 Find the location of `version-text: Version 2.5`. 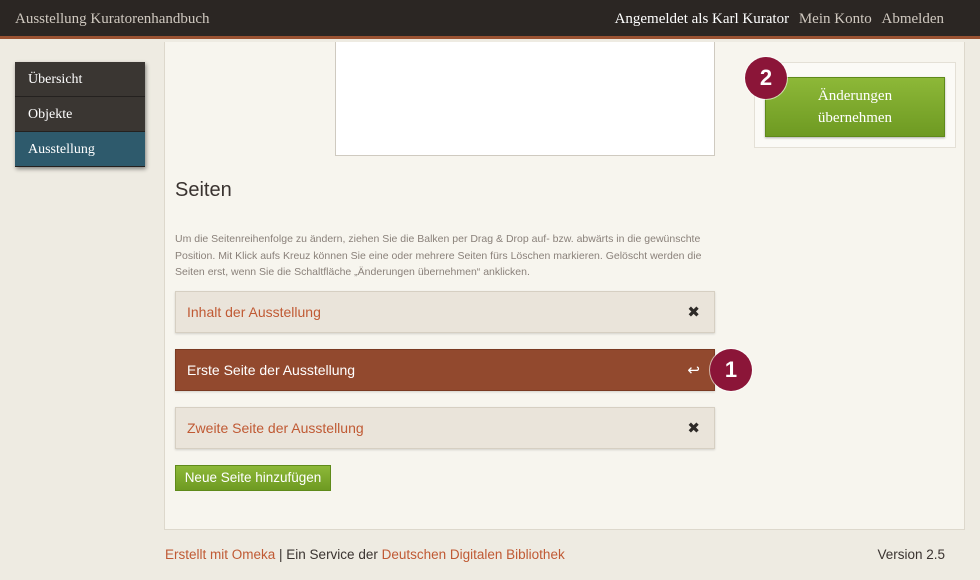

version-text: Version 2.5 is located at coordinates (911, 554).